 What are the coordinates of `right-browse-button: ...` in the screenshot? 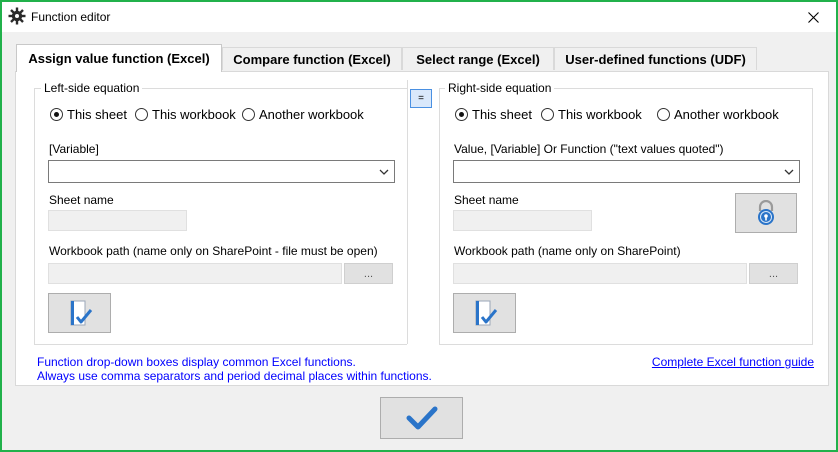 It's located at (773, 273).